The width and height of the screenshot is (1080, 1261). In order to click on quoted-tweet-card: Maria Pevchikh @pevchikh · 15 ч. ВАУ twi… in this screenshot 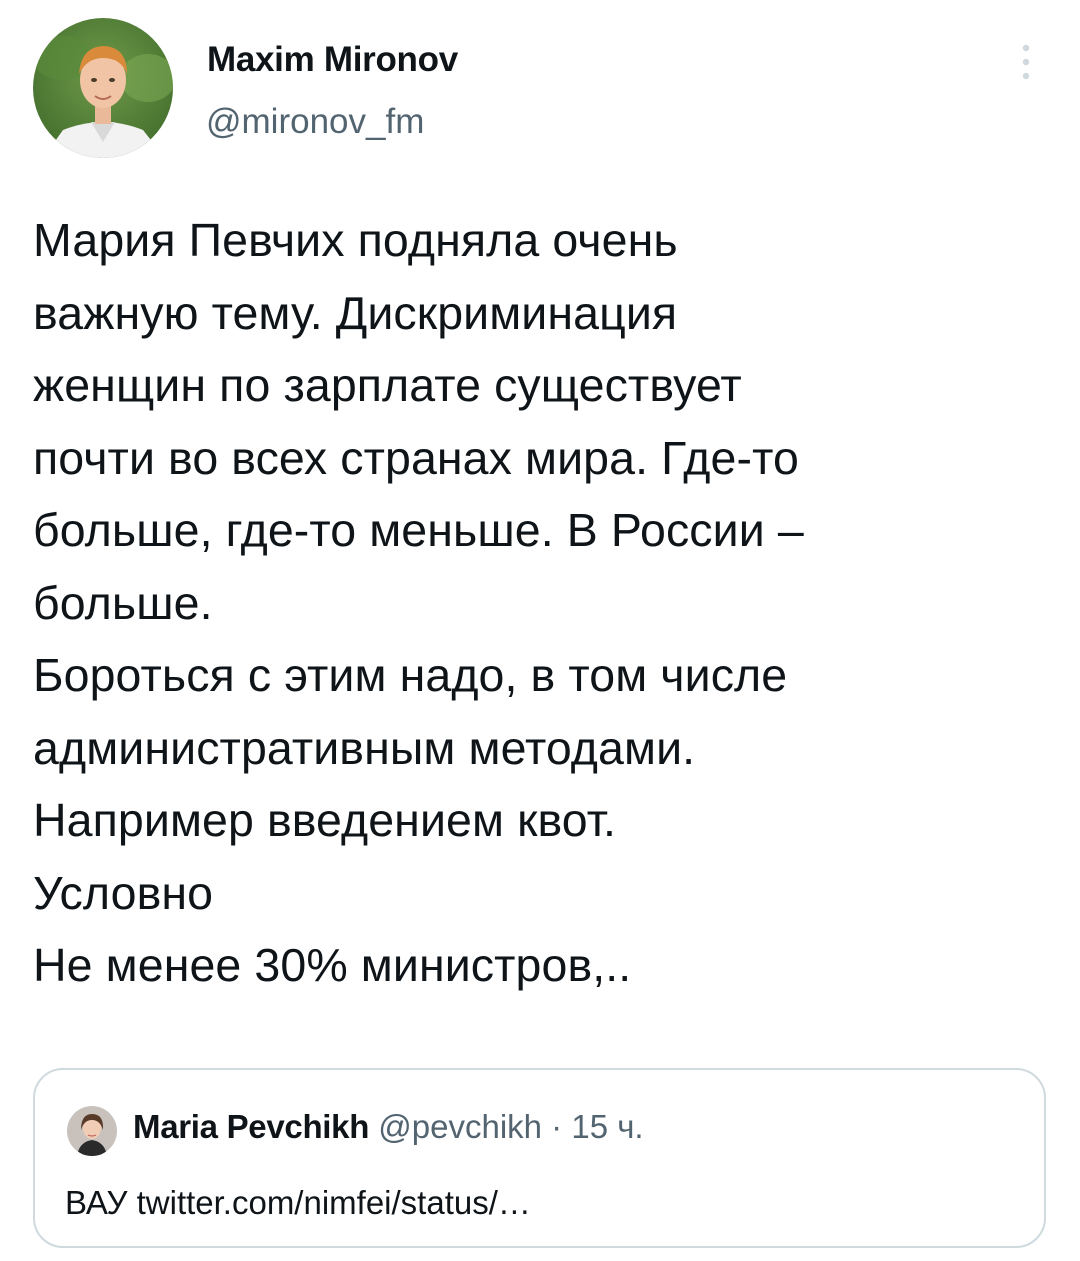, I will do `click(539, 1158)`.